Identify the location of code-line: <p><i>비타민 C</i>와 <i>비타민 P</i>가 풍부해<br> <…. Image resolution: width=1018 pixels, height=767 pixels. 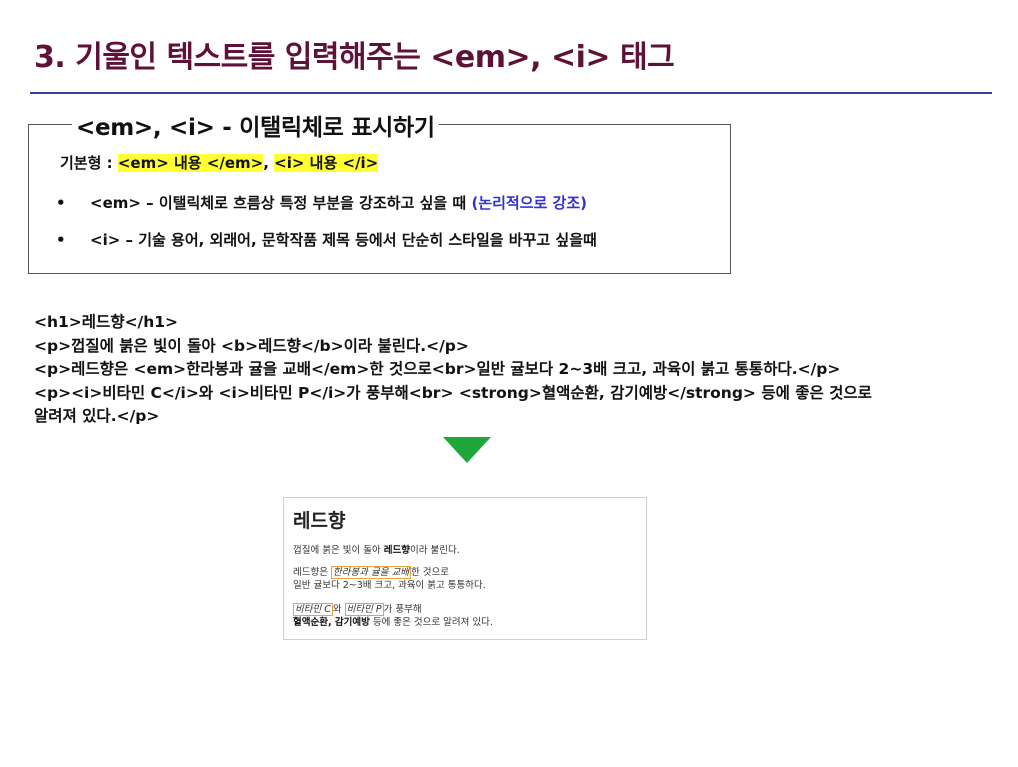
(453, 392).